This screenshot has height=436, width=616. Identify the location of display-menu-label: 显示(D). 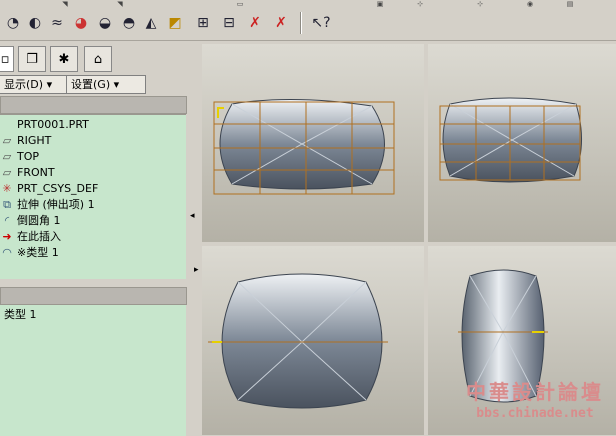
(24, 84).